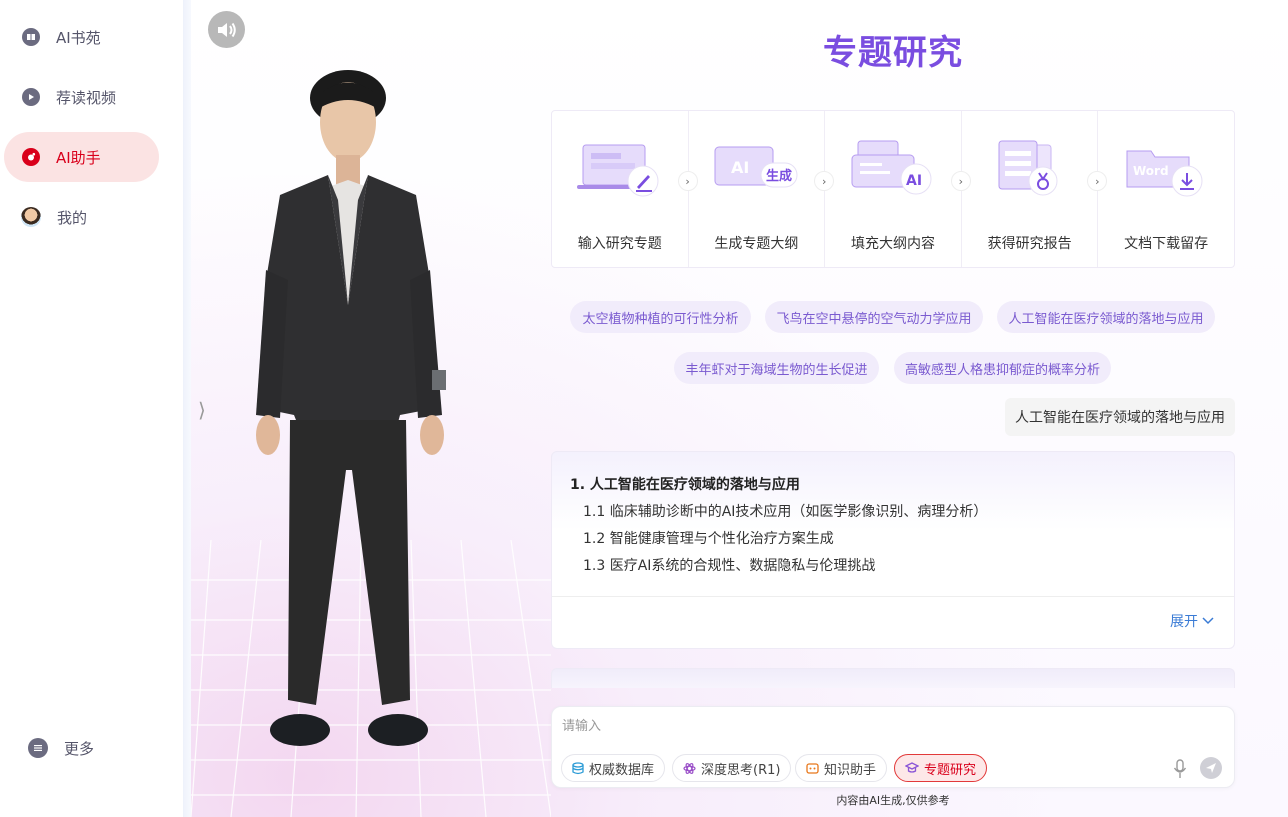 The height and width of the screenshot is (817, 1288). Describe the element at coordinates (729, 566) in the screenshot. I see `answer-list-item: 1.3 医疗AI系统的合规性、数据隐私与伦理挑战` at that location.